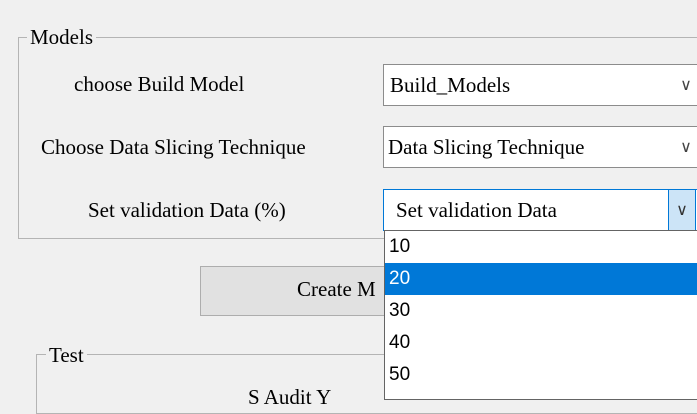 The image size is (697, 414). What do you see at coordinates (541, 311) in the screenshot?
I see `dropdown-option: 30` at bounding box center [541, 311].